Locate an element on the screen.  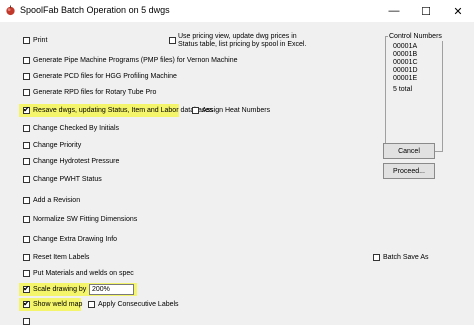
hydrotest-label: Change Hydrotest Pressure is located at coordinates (76, 161).